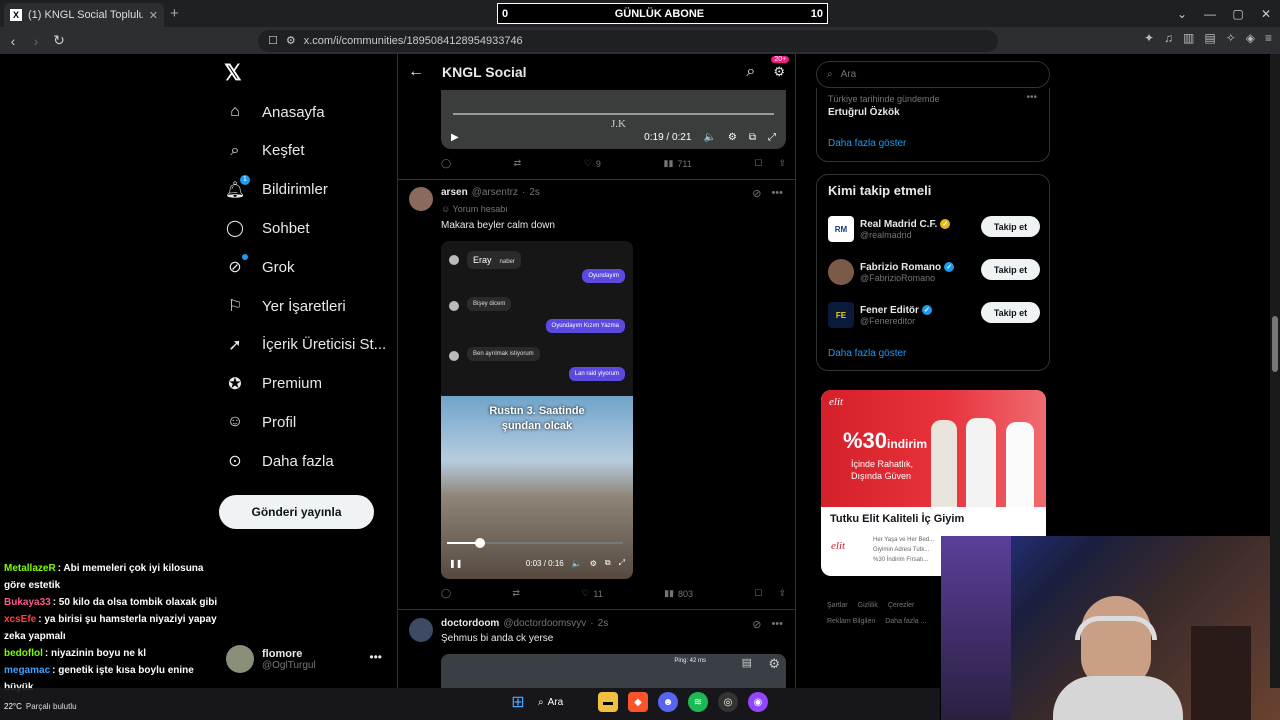 The width and height of the screenshot is (1280, 720). Describe the element at coordinates (837, 606) in the screenshot. I see `footer-link: Şartlar` at that location.